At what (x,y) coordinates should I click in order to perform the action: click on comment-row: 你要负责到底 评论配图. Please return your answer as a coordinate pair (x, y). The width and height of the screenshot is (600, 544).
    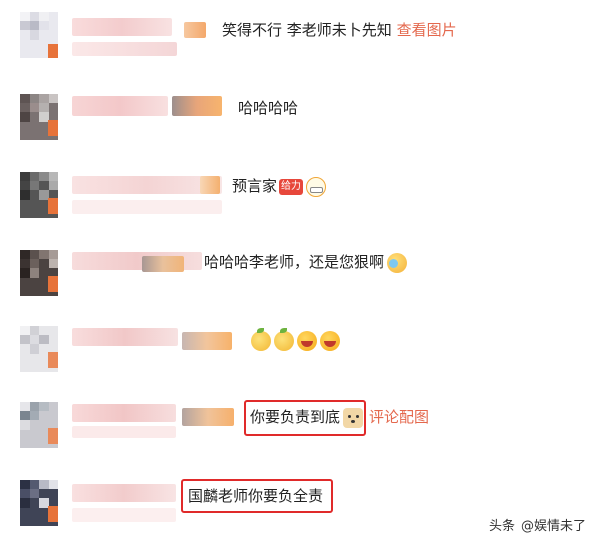
    Looking at the image, I should click on (300, 431).